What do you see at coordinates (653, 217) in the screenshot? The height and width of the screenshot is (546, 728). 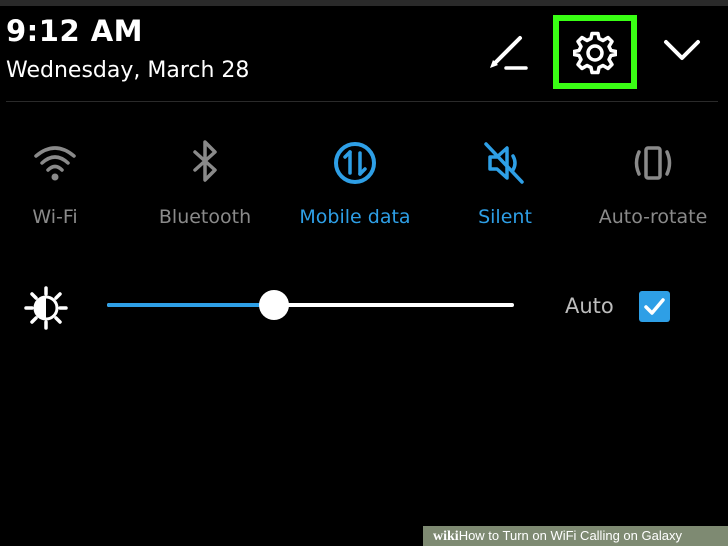 I see `tile-label: Auto-rotate` at bounding box center [653, 217].